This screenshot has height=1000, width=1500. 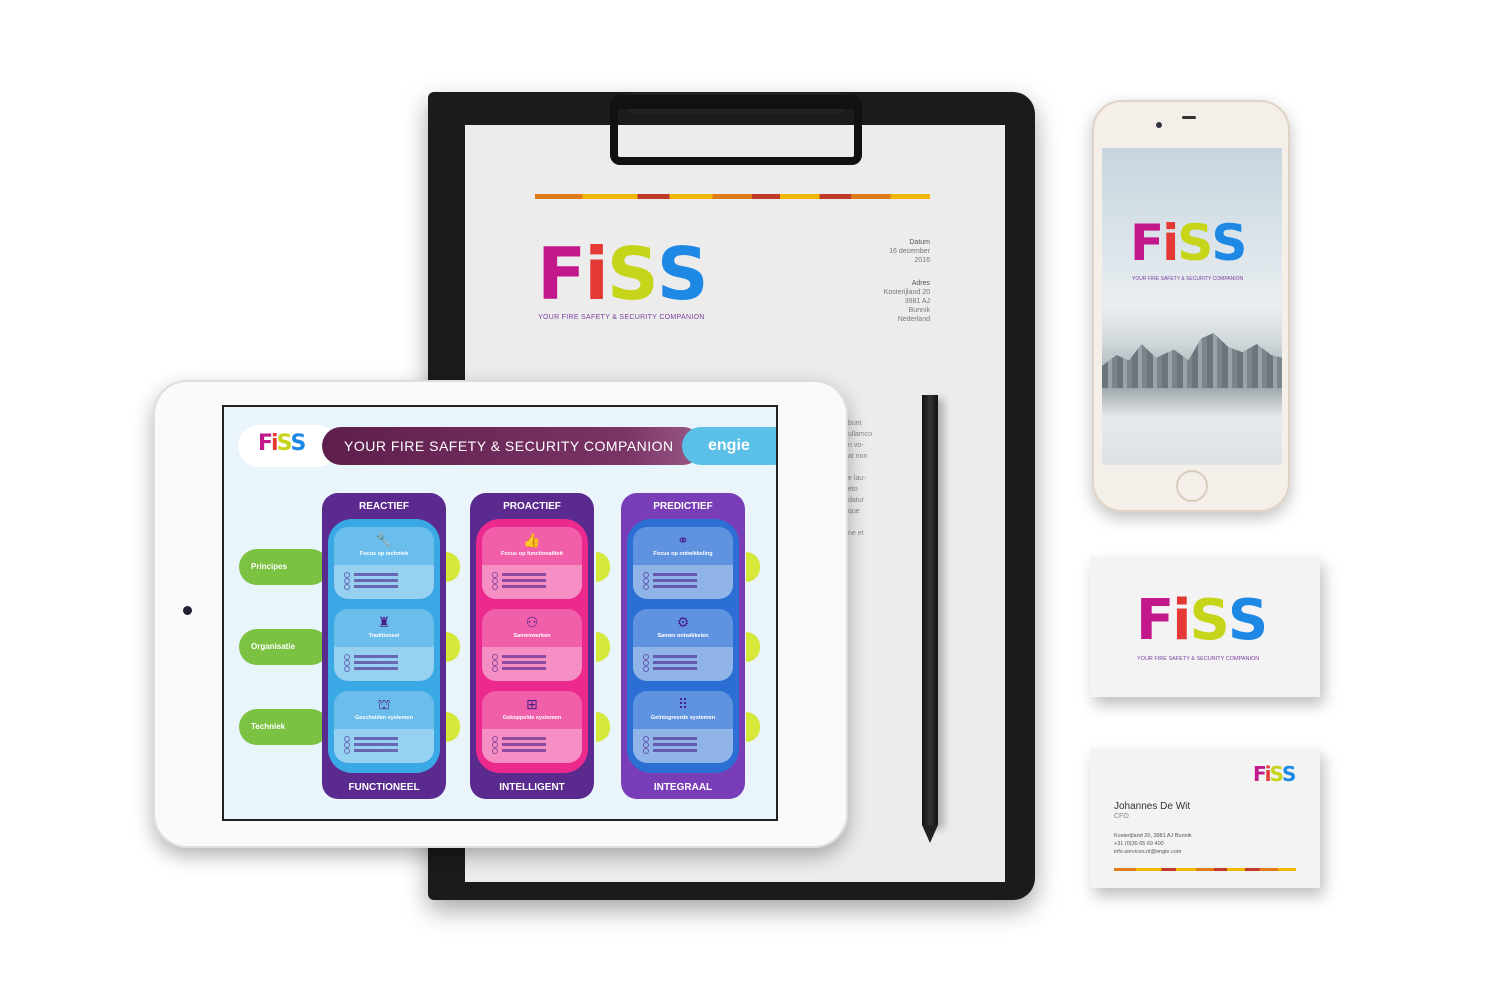 I want to click on network-icon: ⚙, so click(x=683, y=622).